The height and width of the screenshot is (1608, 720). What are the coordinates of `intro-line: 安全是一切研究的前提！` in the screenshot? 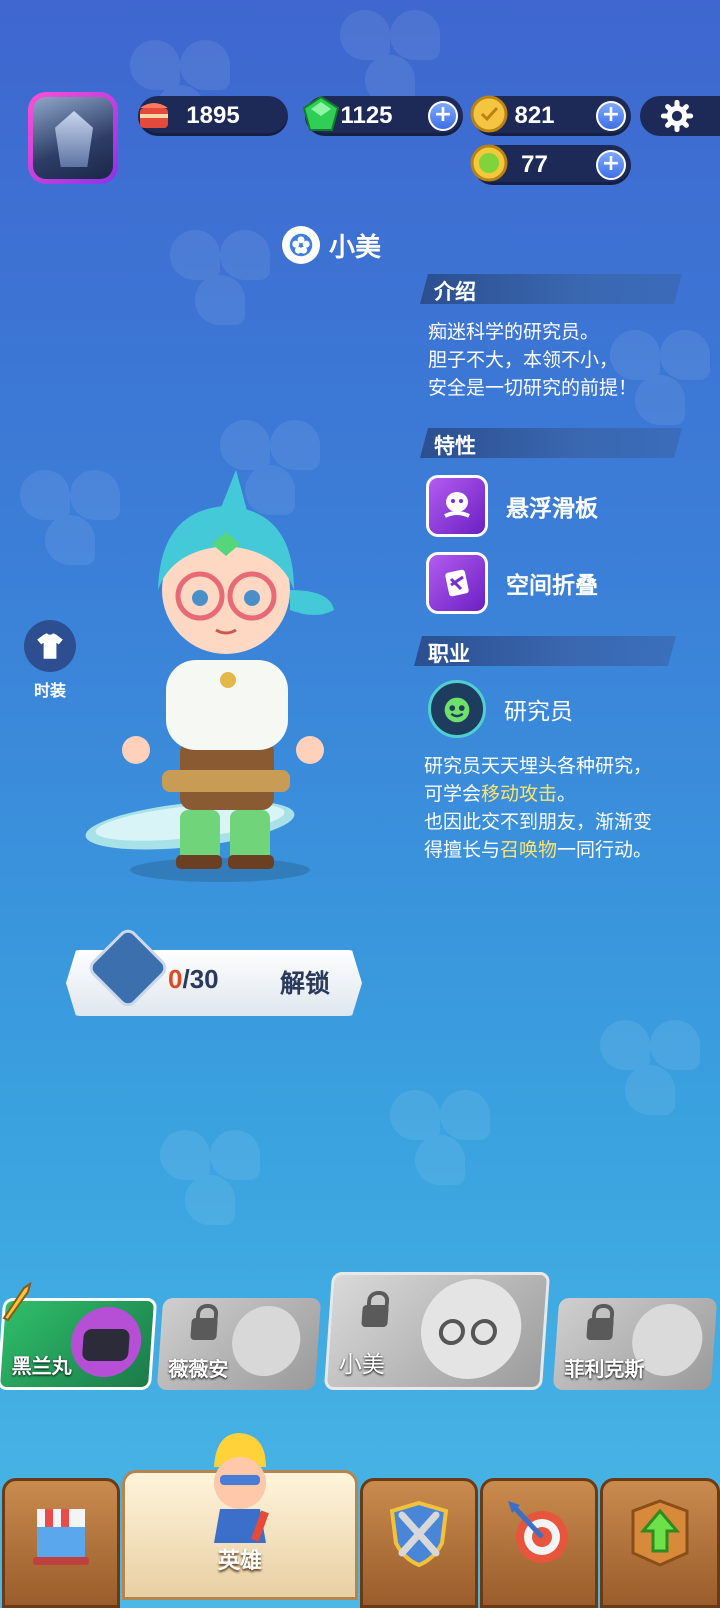 It's located at (533, 388).